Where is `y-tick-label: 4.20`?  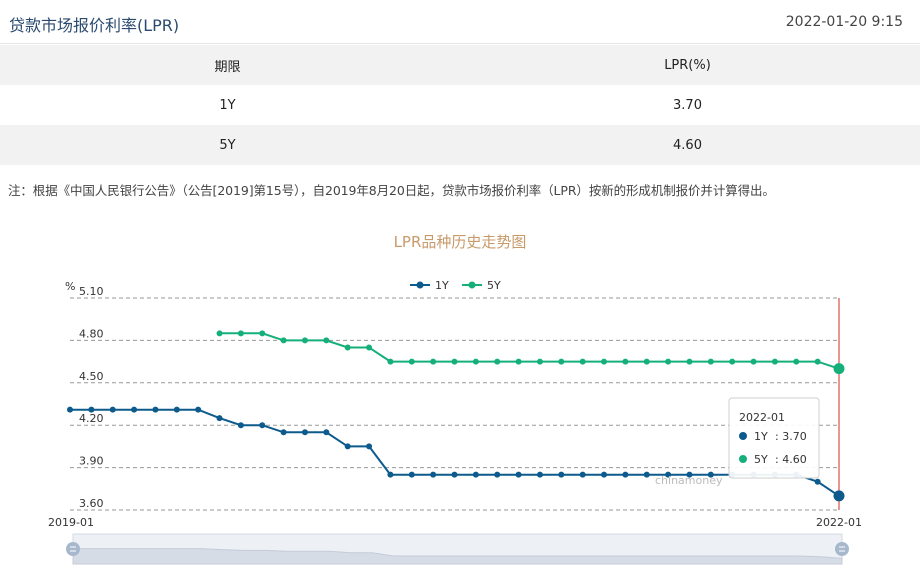 y-tick-label: 4.20 is located at coordinates (91, 418).